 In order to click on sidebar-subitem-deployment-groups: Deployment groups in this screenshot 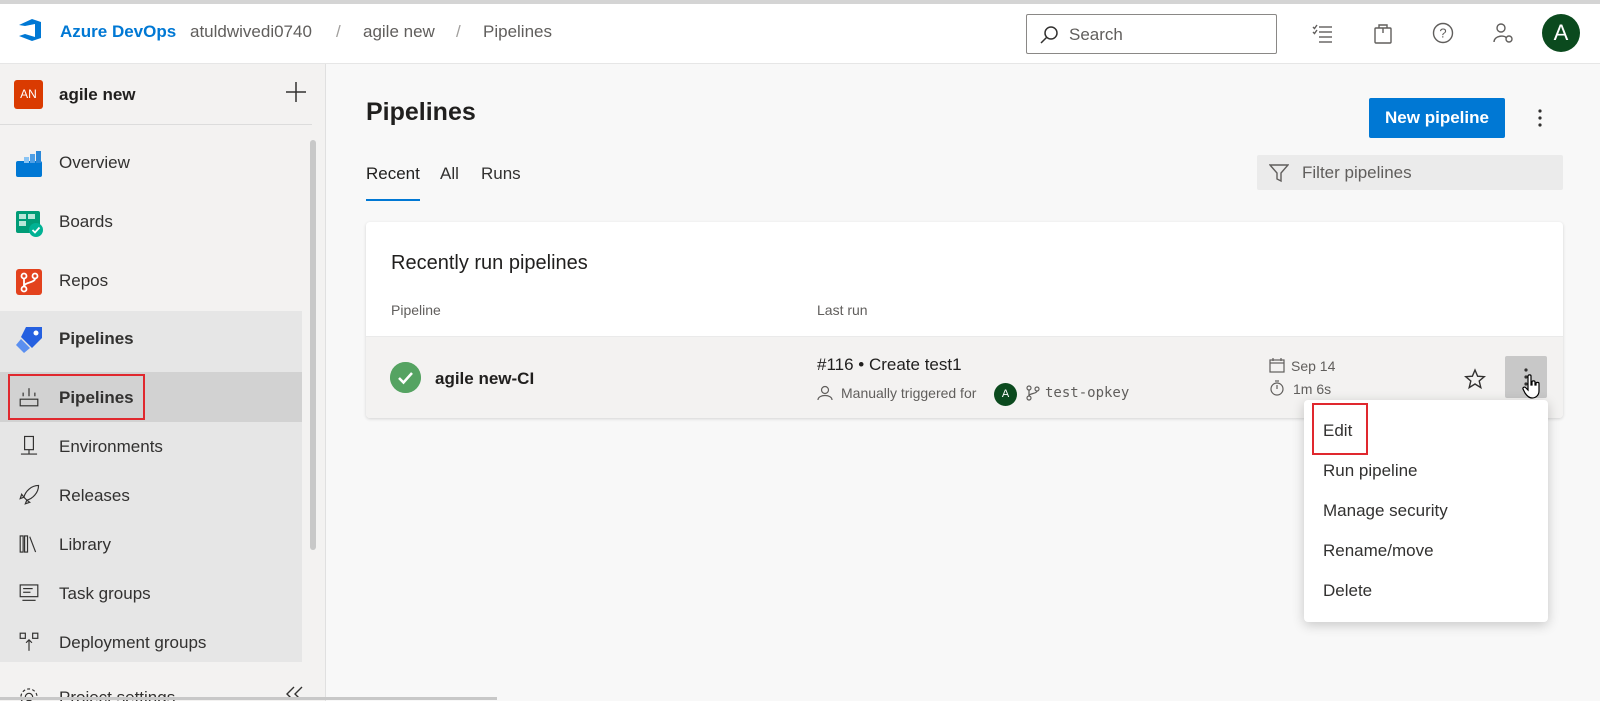, I will do `click(151, 642)`.